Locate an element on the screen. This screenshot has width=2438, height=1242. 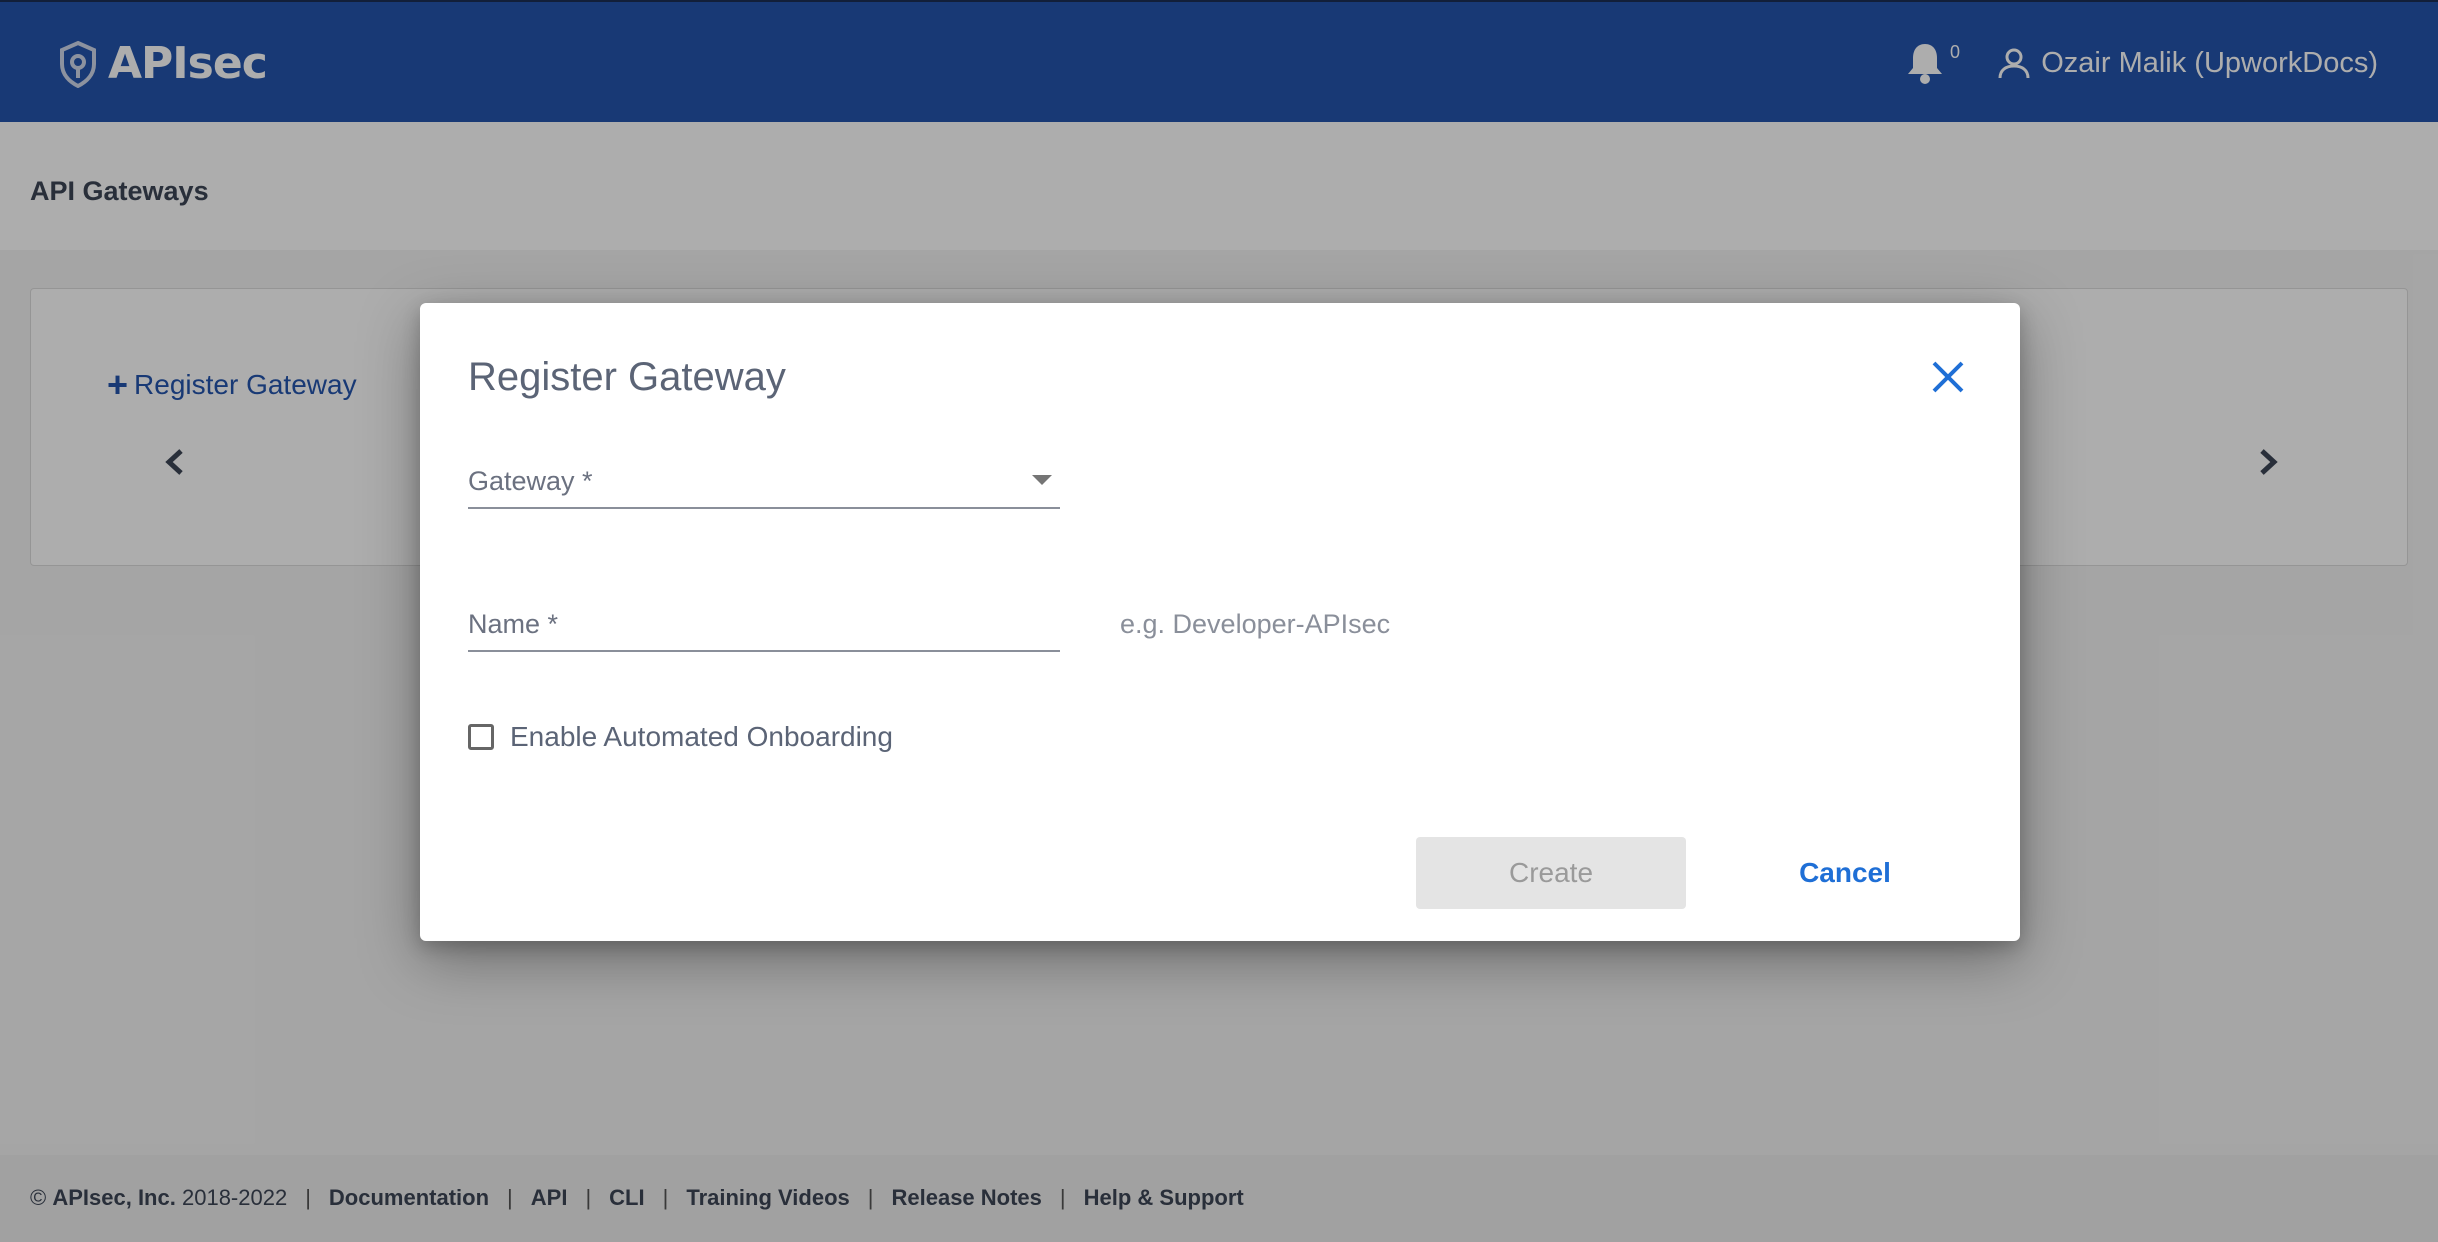
chevron-down-icon is located at coordinates (1042, 480).